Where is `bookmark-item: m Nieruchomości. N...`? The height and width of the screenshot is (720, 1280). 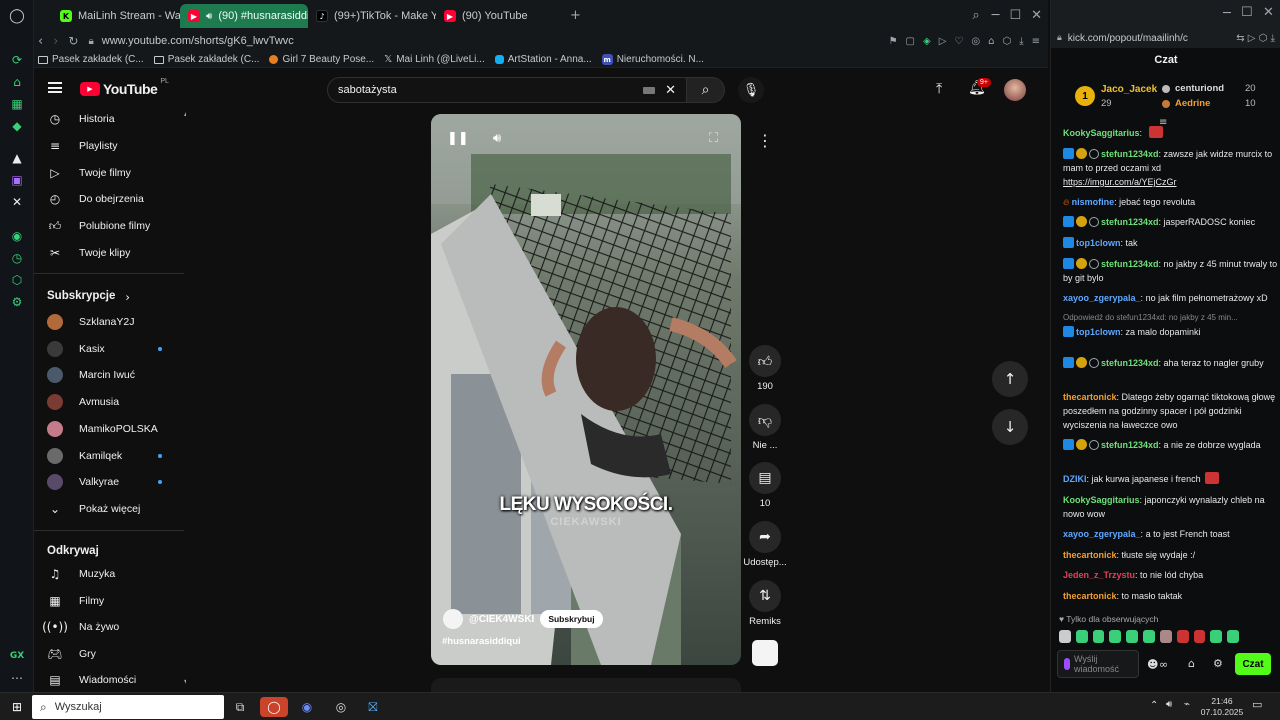 bookmark-item: m Nieruchomości. N... is located at coordinates (652, 59).